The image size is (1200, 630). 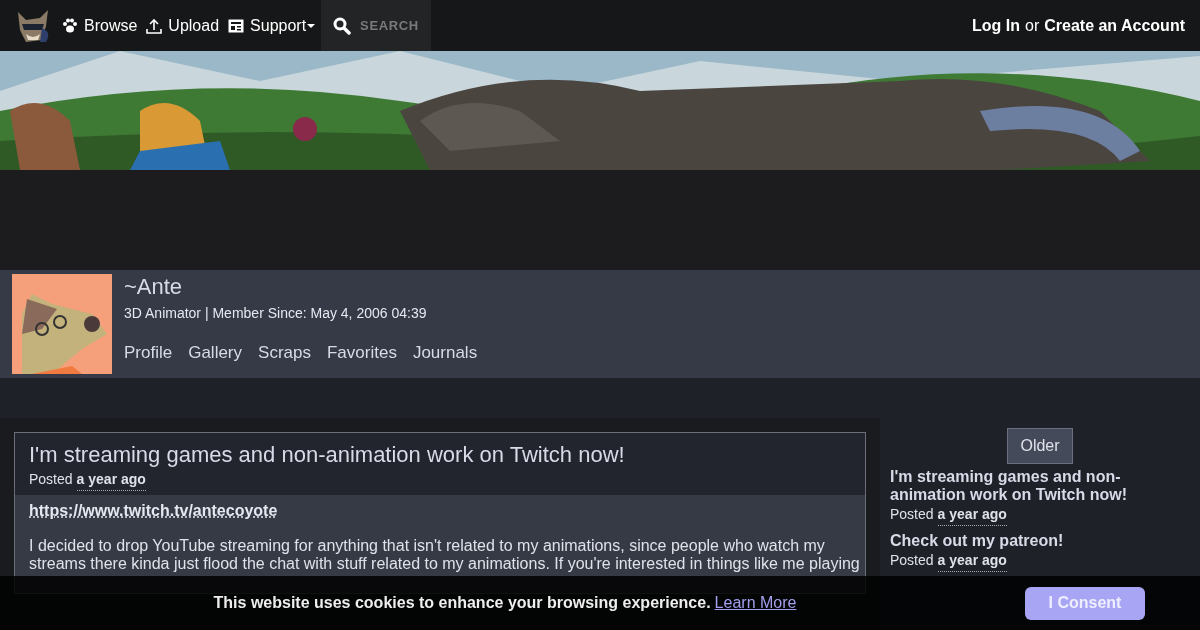 I want to click on profile-tab: Favorites, so click(x=361, y=352).